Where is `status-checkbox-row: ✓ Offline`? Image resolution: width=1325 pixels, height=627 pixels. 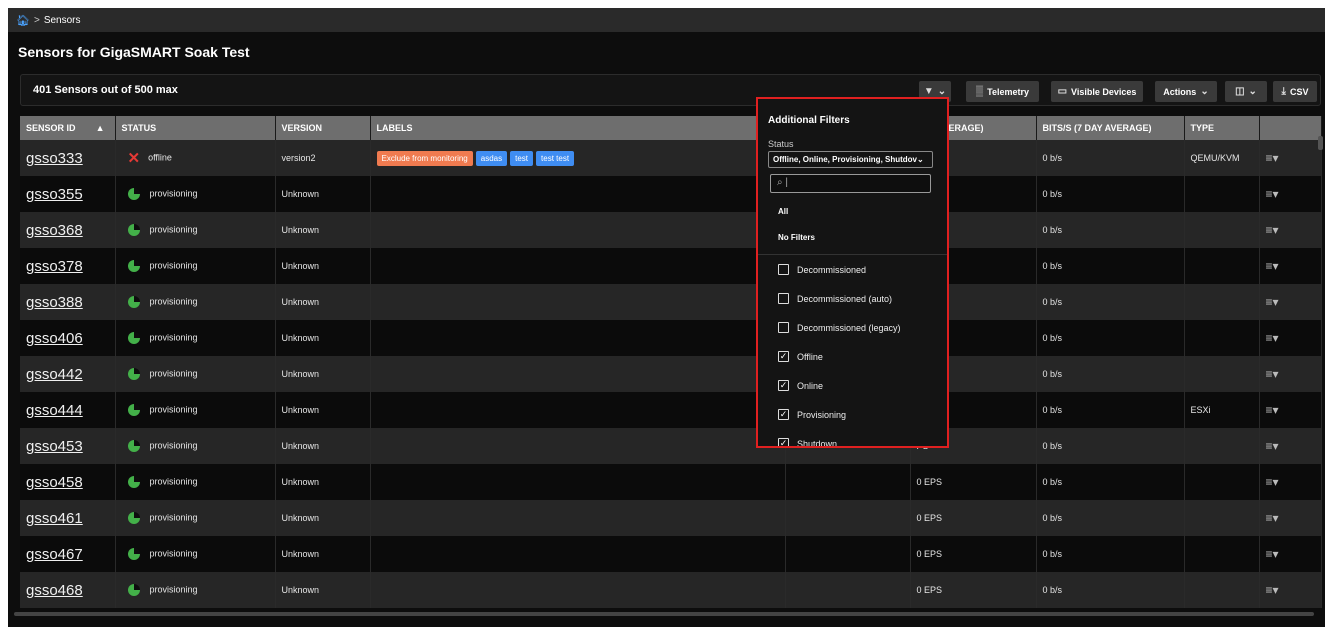 status-checkbox-row: ✓ Offline is located at coordinates (800, 356).